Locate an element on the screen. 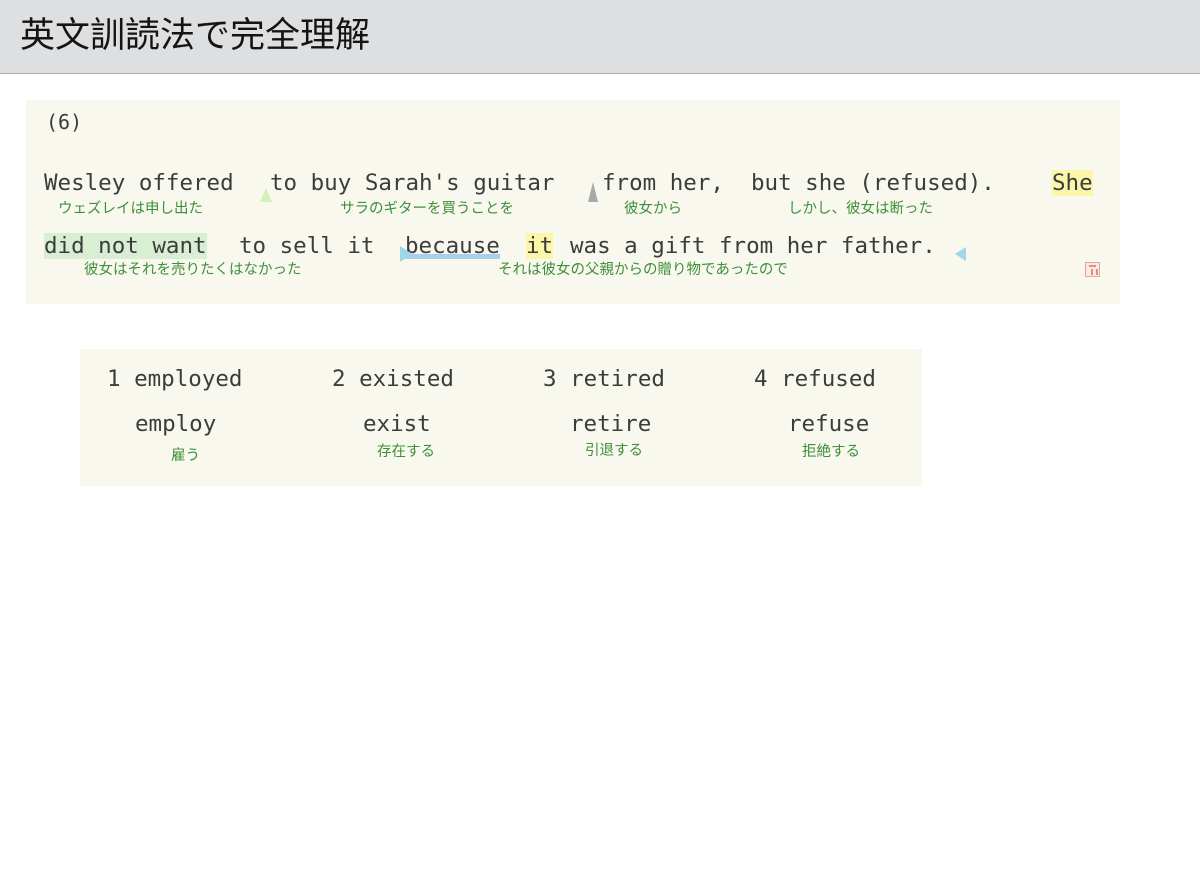 This screenshot has height=880, width=1200. stamp-icon is located at coordinates (1092, 269).